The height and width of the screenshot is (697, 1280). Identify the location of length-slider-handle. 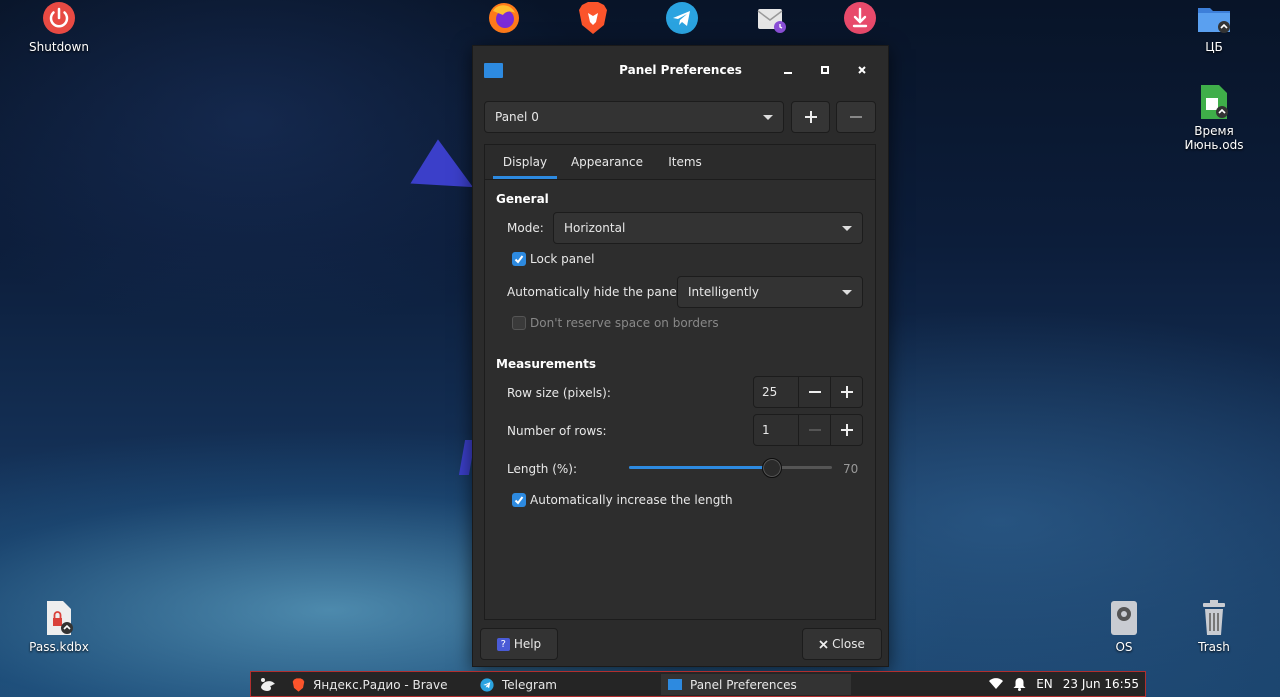
(772, 468).